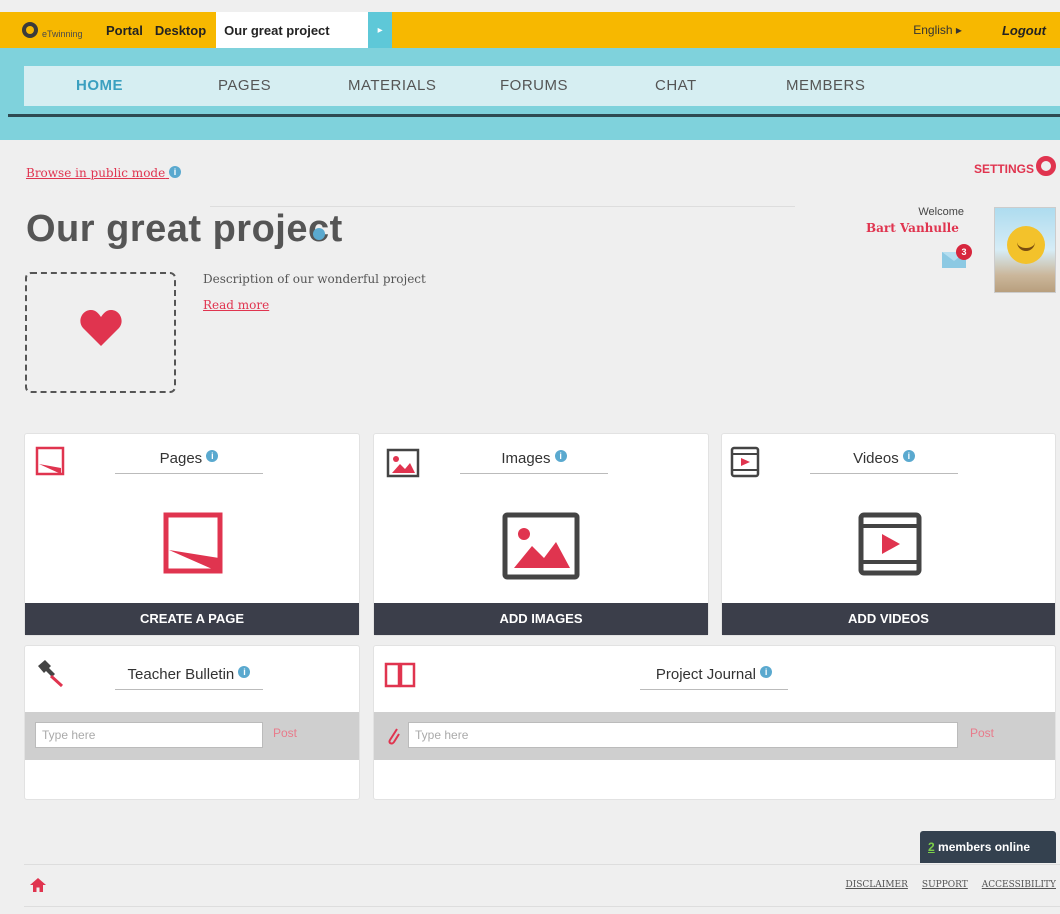 The width and height of the screenshot is (1060, 914). I want to click on messages-button: 3, so click(957, 258).